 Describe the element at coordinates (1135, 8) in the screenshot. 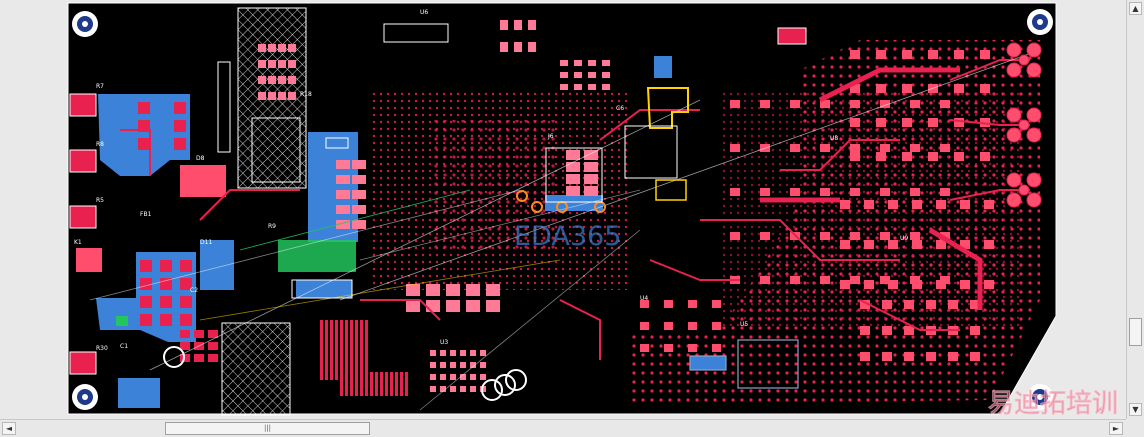

I see `scroll-up-arrow-icon: ▲` at that location.